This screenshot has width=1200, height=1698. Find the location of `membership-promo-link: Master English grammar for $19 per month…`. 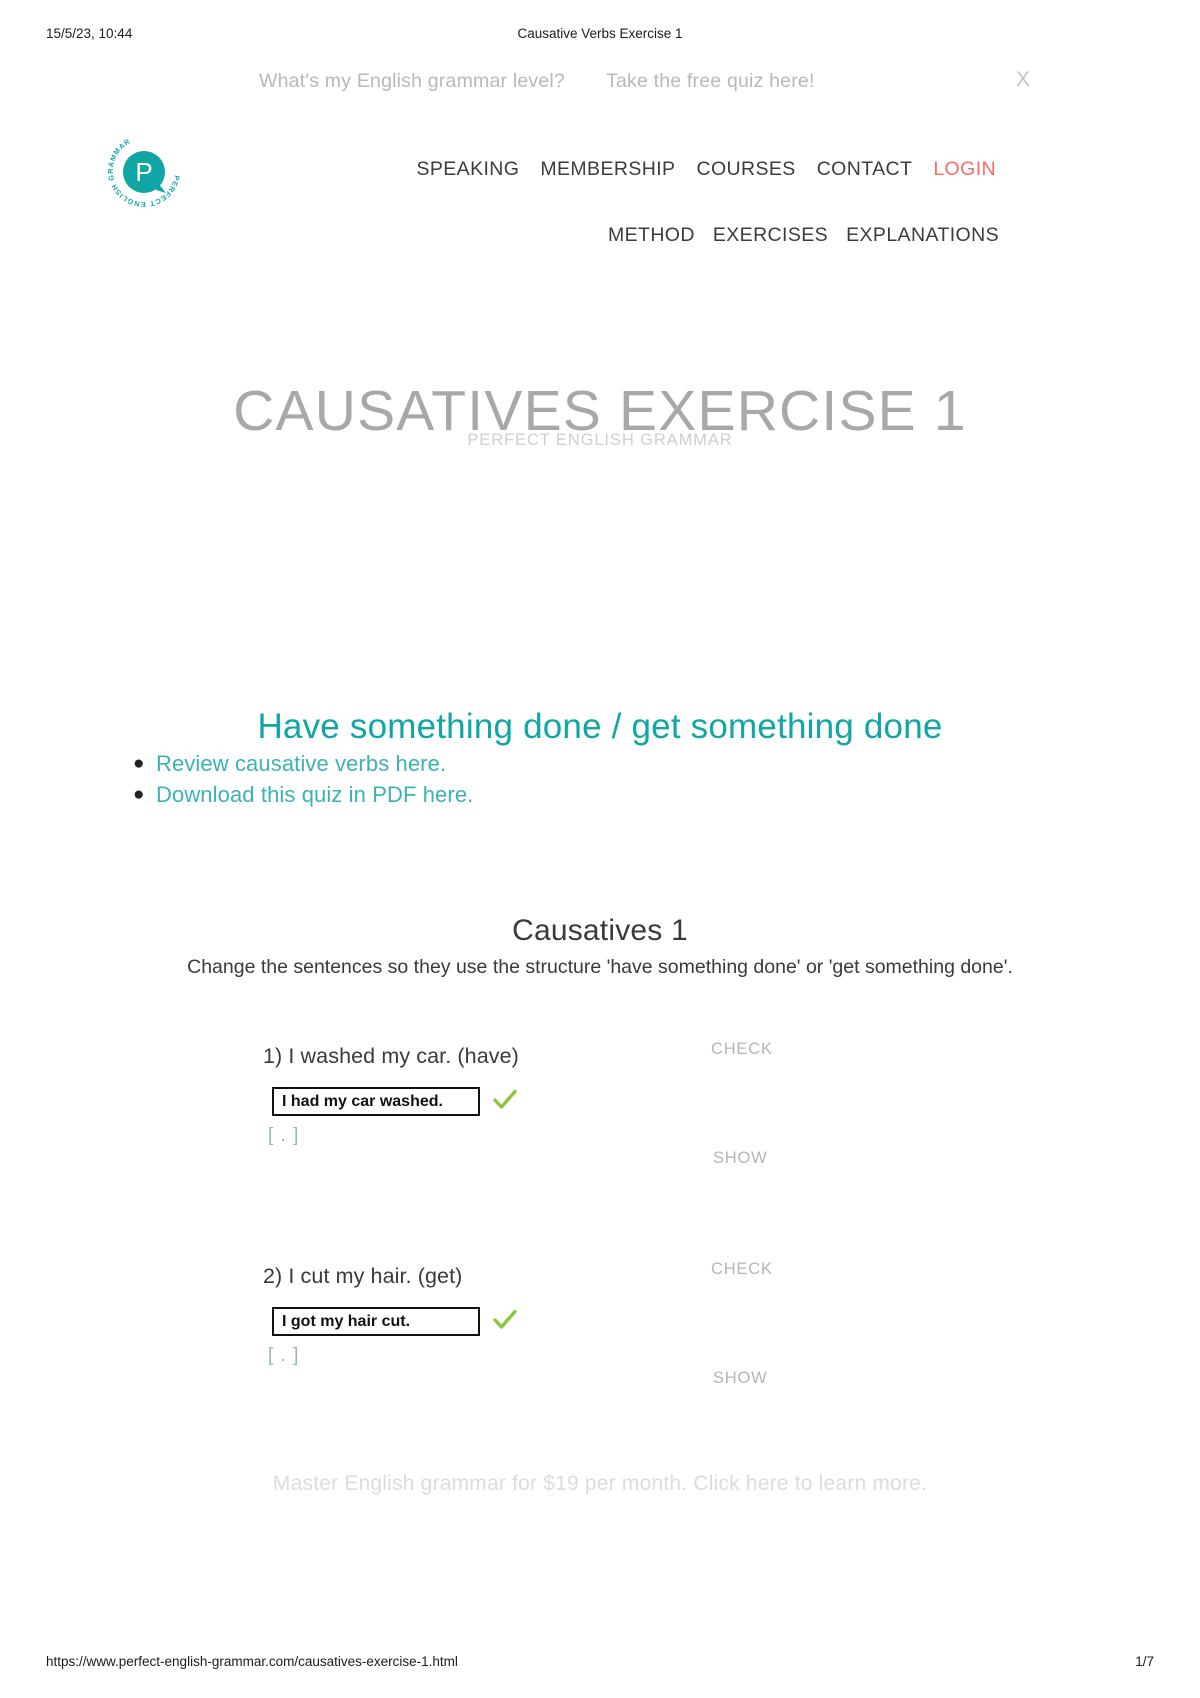

membership-promo-link: Master English grammar for $19 per month… is located at coordinates (600, 1484).